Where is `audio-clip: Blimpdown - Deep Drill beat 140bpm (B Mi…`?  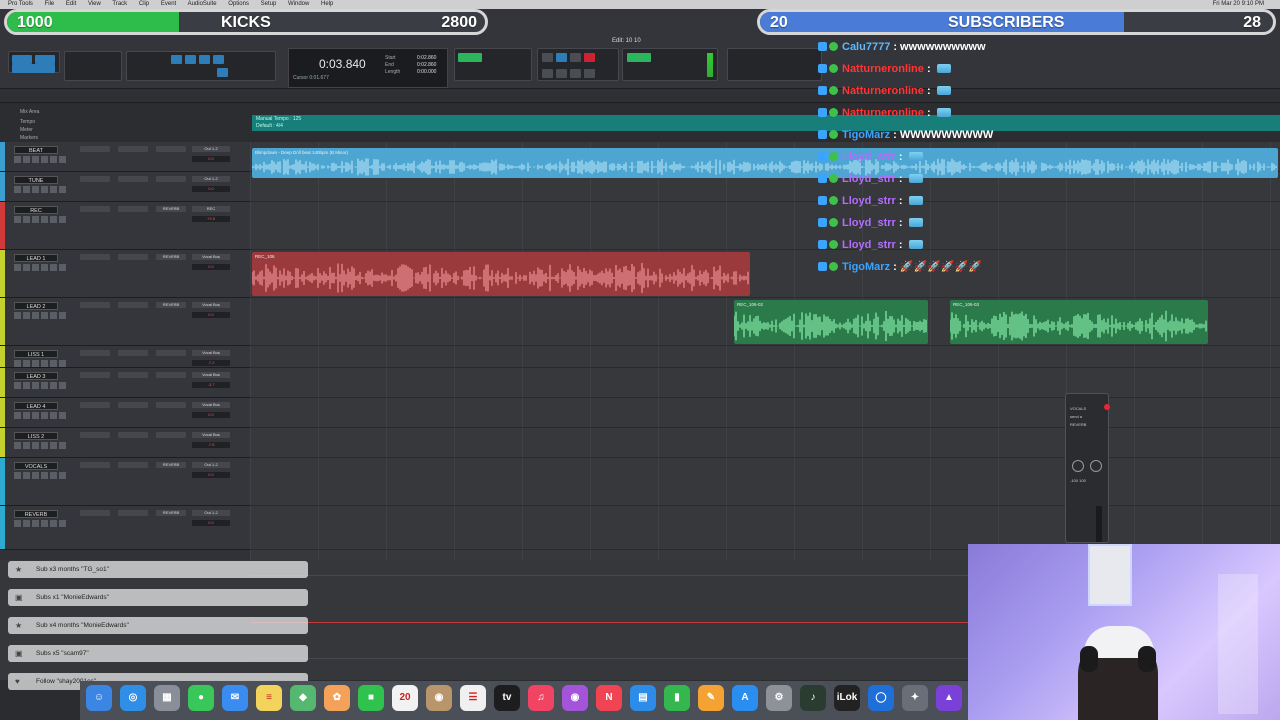 audio-clip: Blimpdown - Deep Drill beat 140bpm (B Mi… is located at coordinates (765, 163).